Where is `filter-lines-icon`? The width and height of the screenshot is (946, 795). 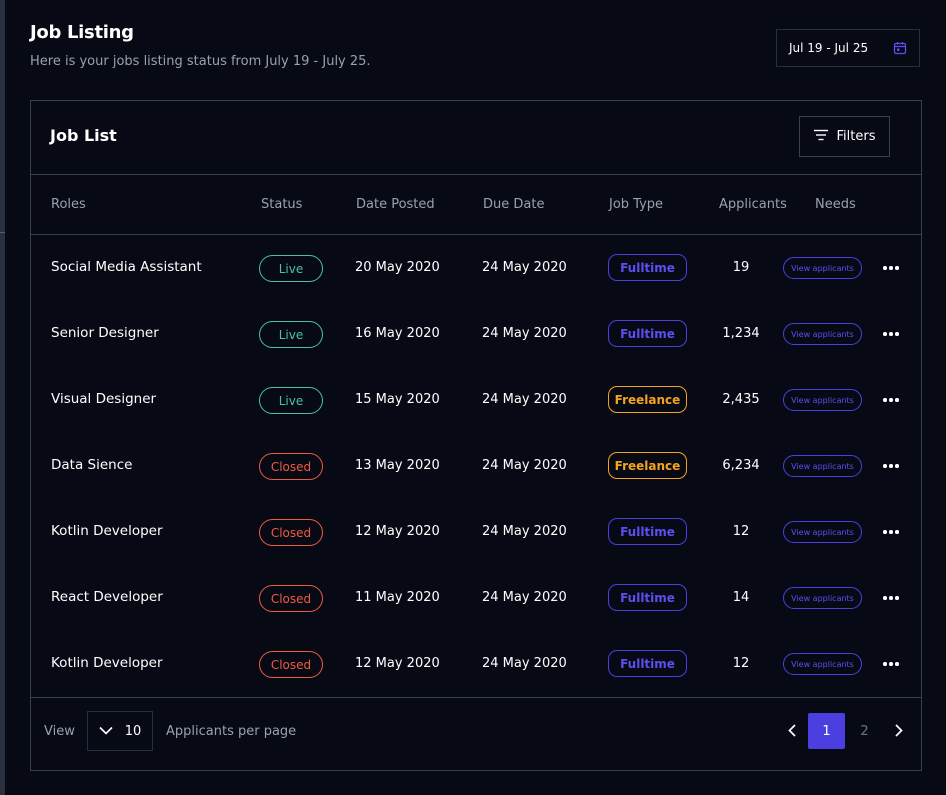 filter-lines-icon is located at coordinates (820, 137).